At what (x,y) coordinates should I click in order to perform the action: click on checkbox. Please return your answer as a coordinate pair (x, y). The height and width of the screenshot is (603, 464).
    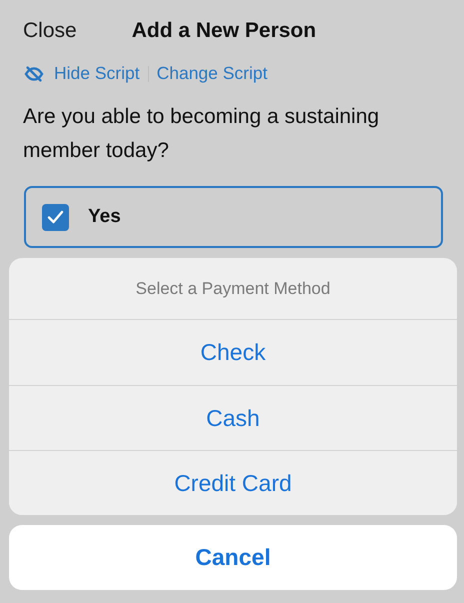
    Looking at the image, I should click on (55, 217).